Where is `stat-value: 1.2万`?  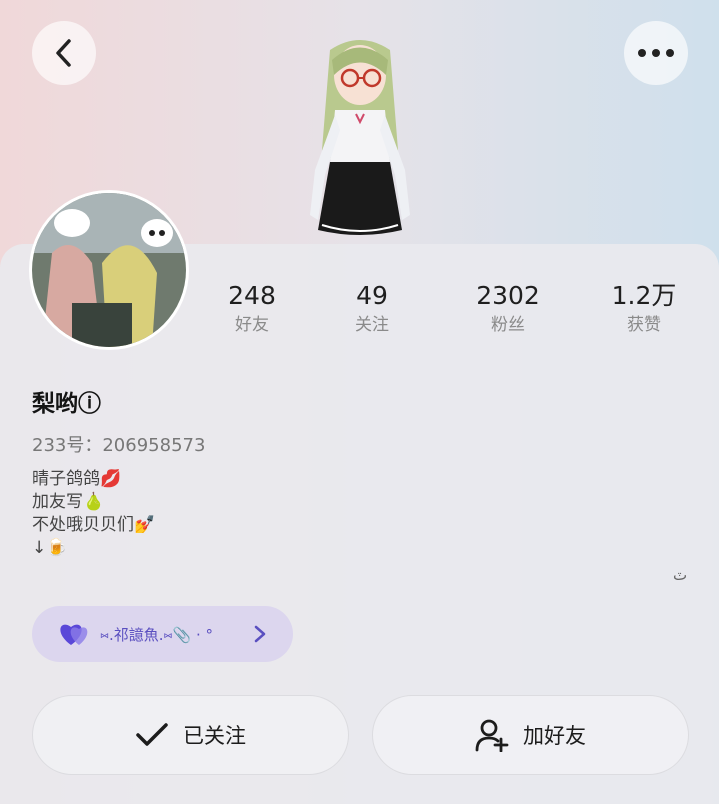 stat-value: 1.2万 is located at coordinates (644, 295).